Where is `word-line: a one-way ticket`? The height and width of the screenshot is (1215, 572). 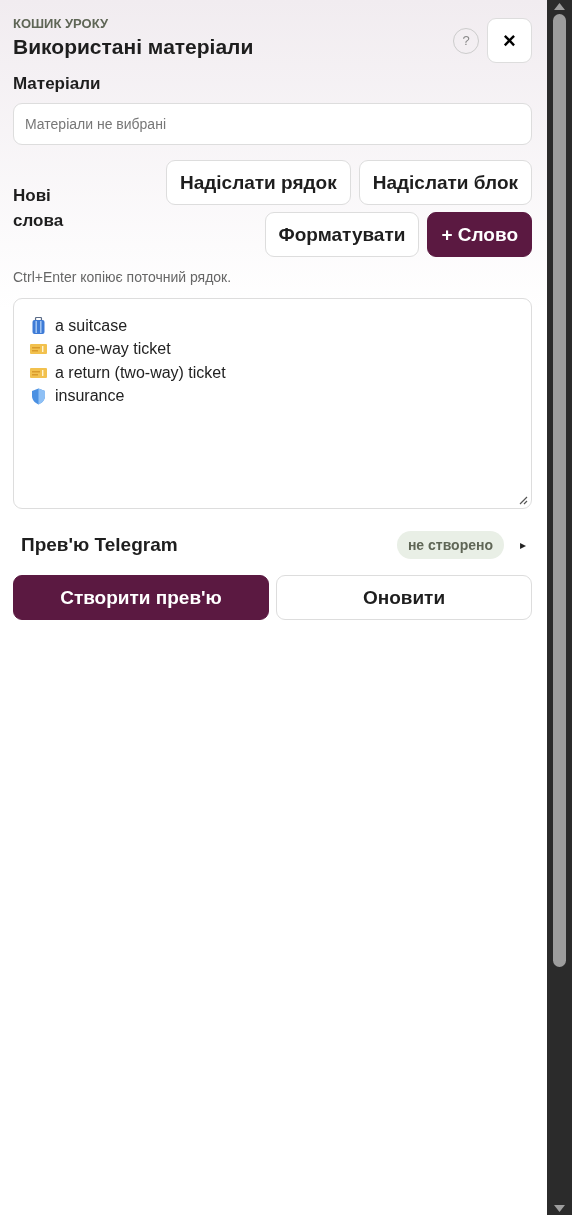
word-line: a one-way ticket is located at coordinates (113, 349).